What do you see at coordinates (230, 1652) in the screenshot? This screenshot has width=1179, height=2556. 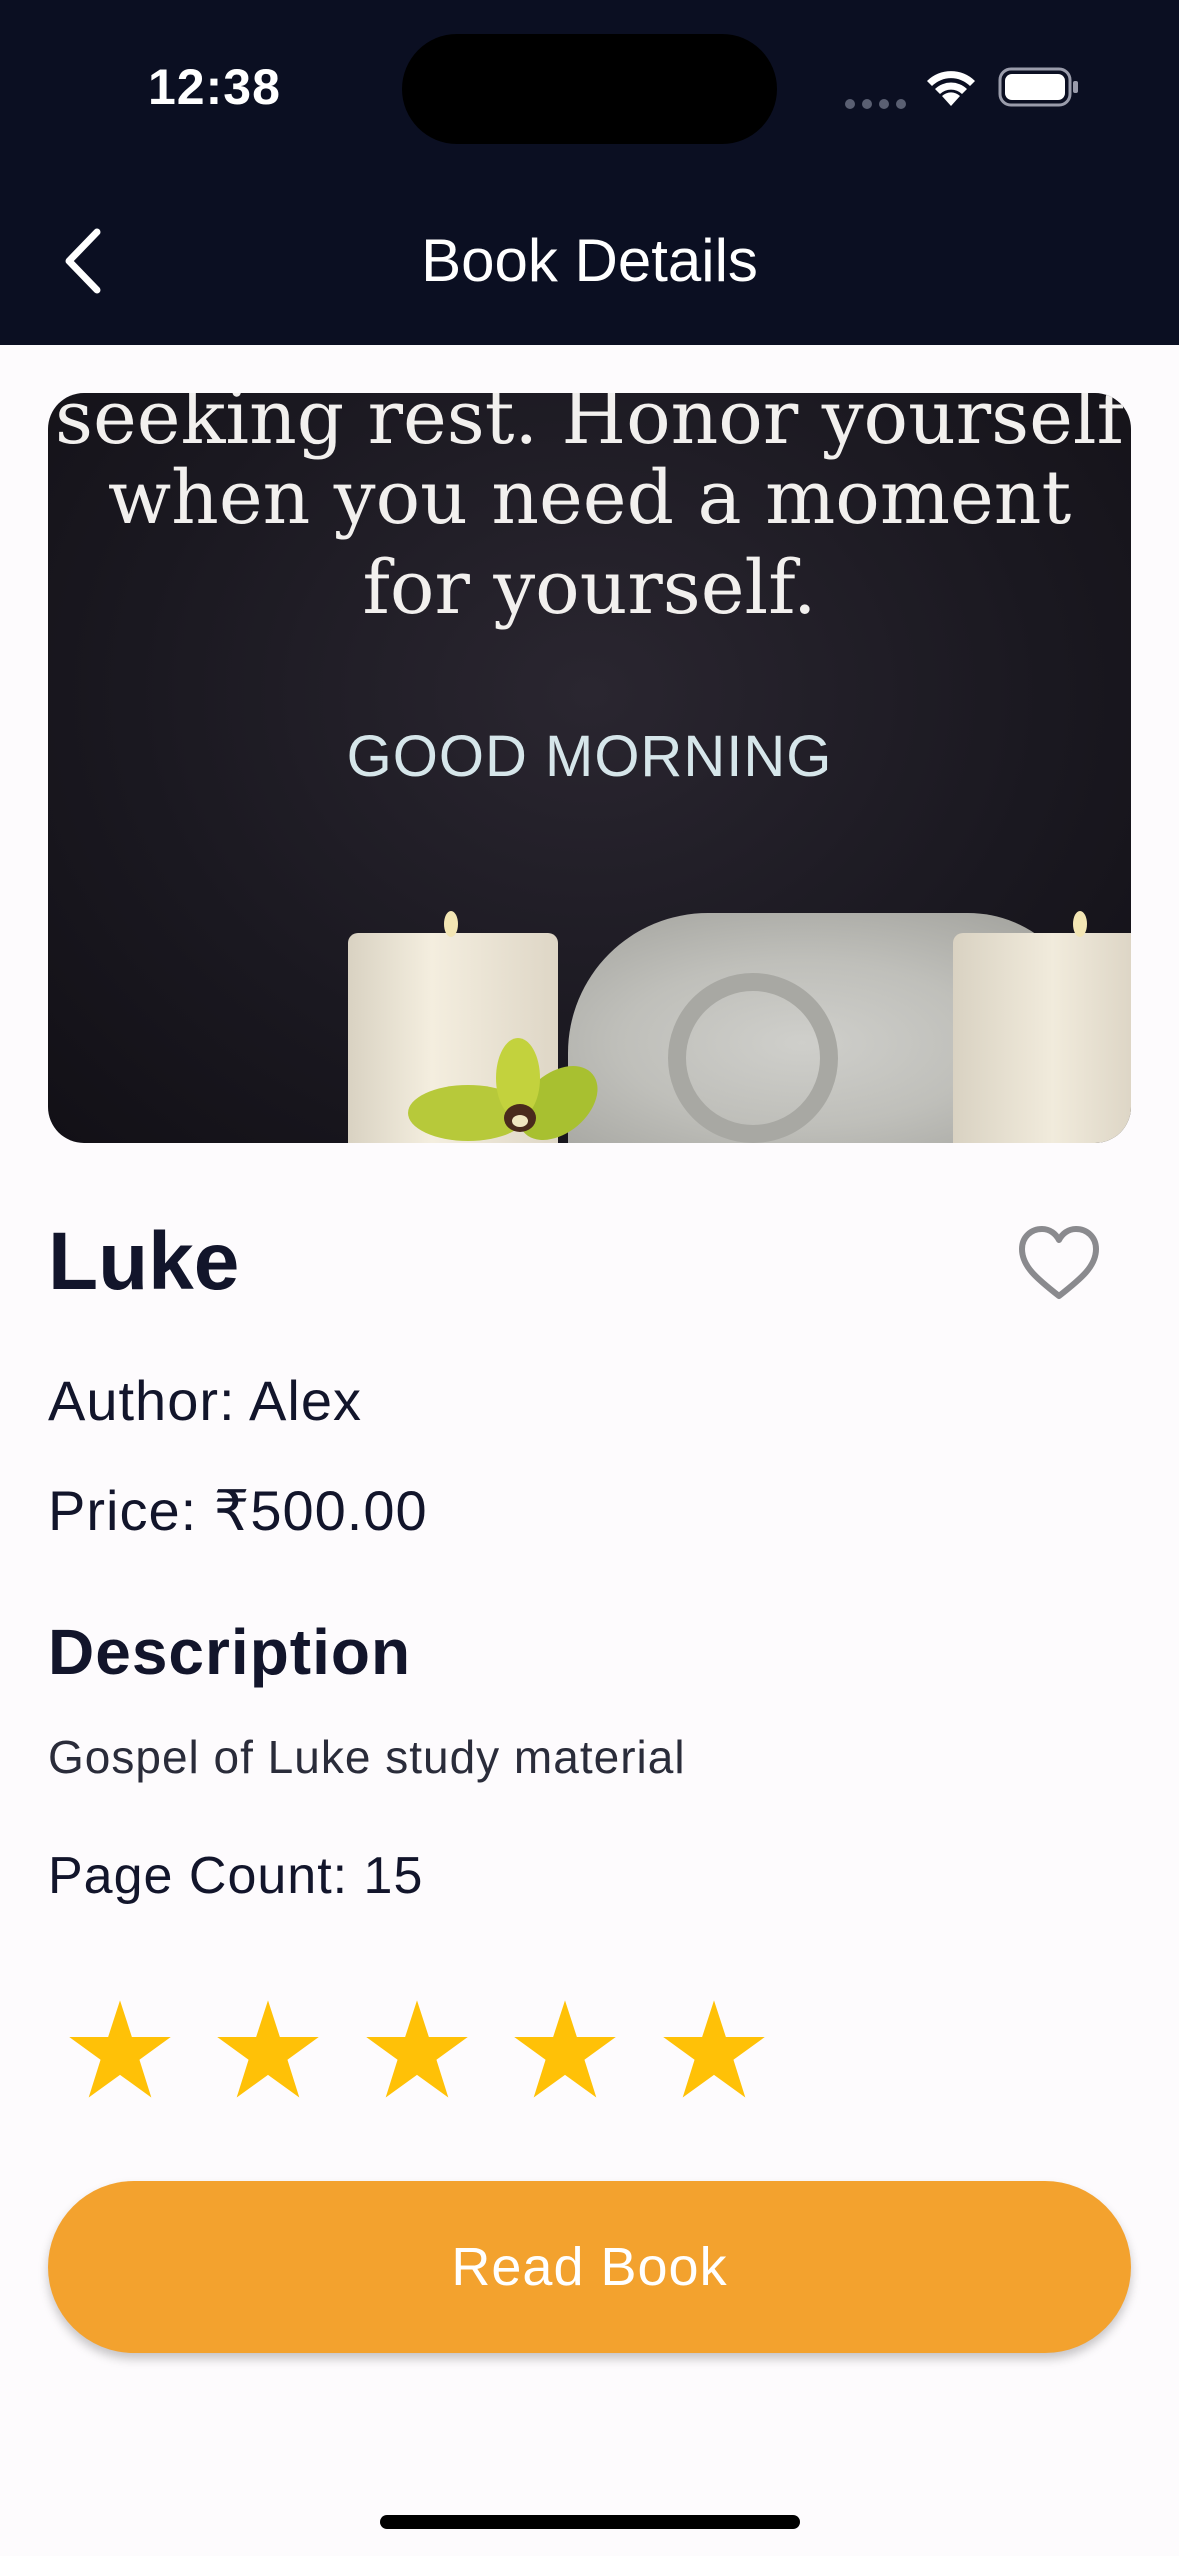 I see `description-heading: Description` at bounding box center [230, 1652].